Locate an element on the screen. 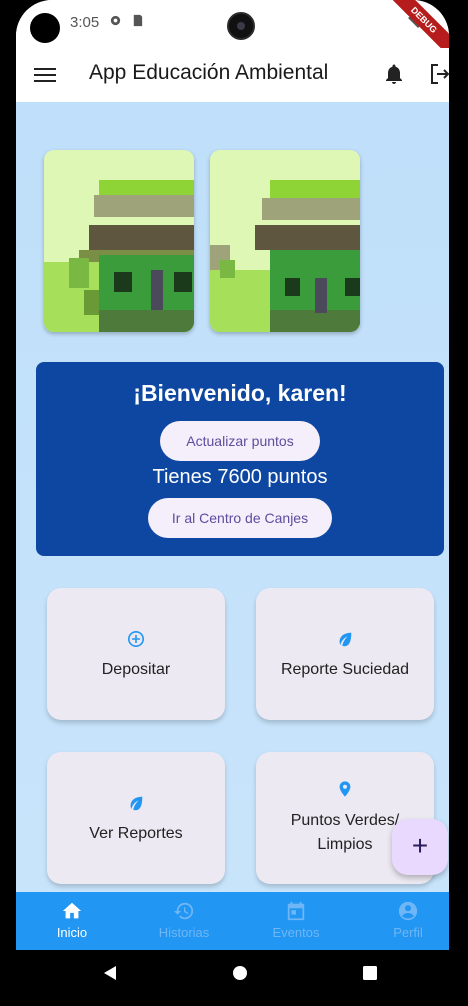 The height and width of the screenshot is (1006, 468). home-system-icon is located at coordinates (240, 973).